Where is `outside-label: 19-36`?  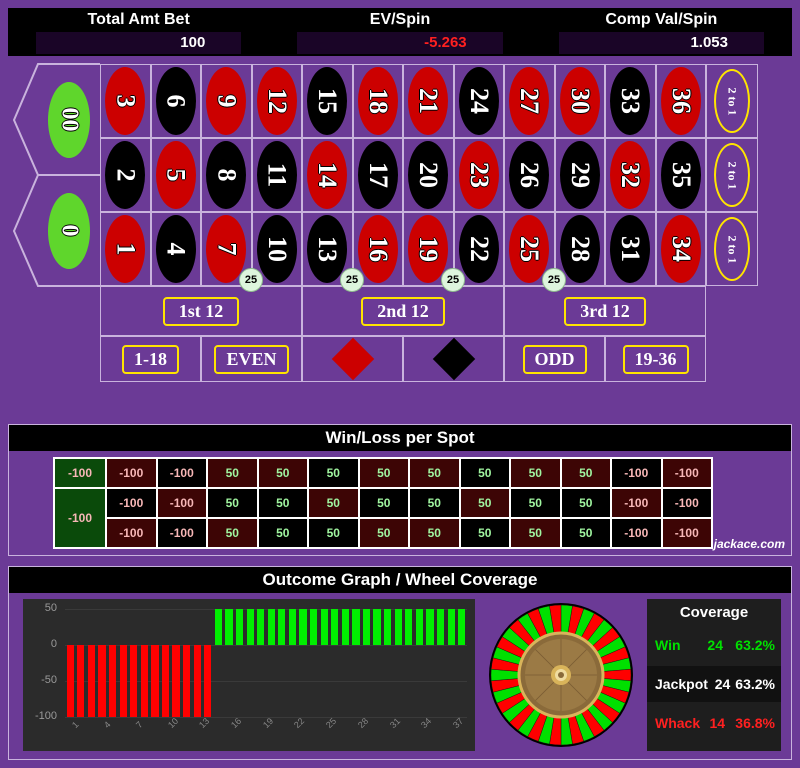 outside-label: 19-36 is located at coordinates (655, 359).